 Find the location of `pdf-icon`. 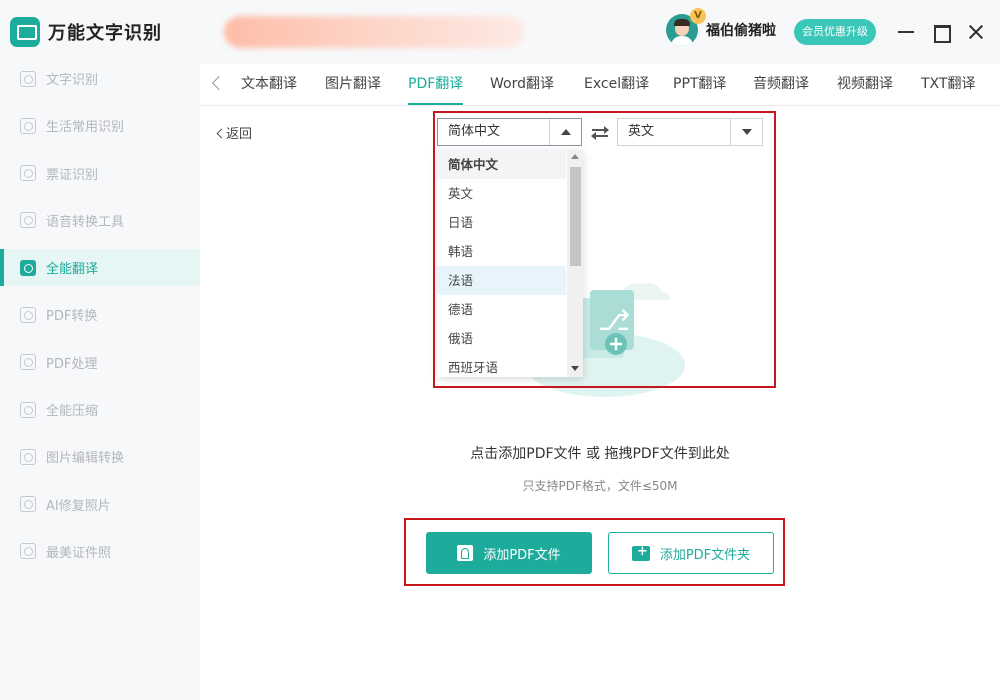

pdf-icon is located at coordinates (465, 553).